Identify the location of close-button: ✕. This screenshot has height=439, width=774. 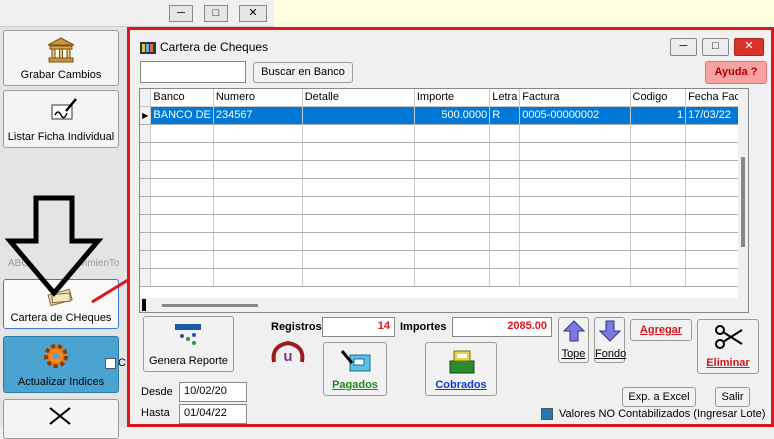
(253, 13).